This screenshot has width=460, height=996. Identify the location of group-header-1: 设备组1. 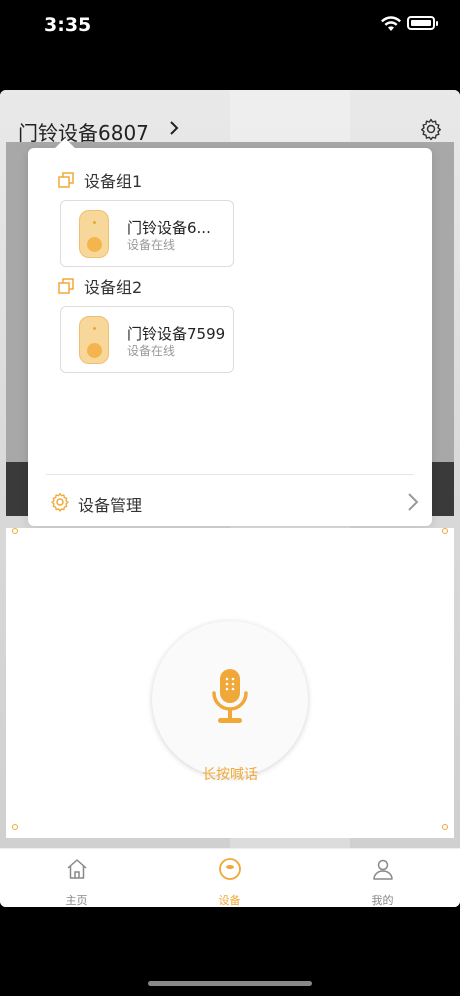
(100, 180).